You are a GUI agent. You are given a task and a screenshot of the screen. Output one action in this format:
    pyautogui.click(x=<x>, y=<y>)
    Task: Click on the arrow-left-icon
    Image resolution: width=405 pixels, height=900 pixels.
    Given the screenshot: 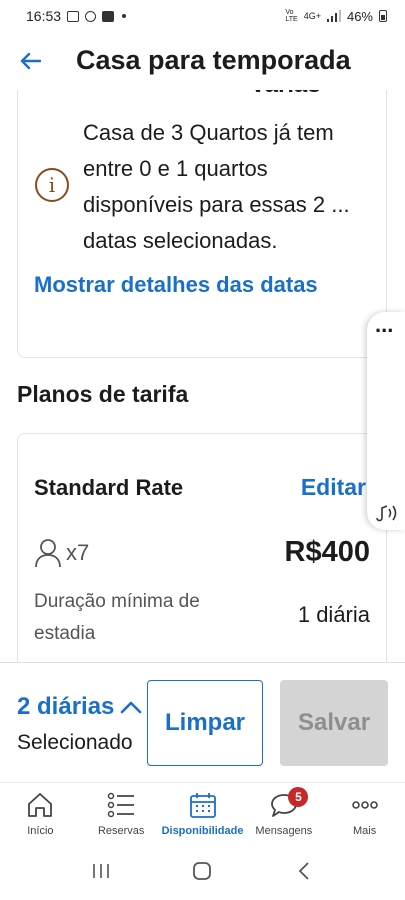 What is the action you would take?
    pyautogui.click(x=30, y=61)
    